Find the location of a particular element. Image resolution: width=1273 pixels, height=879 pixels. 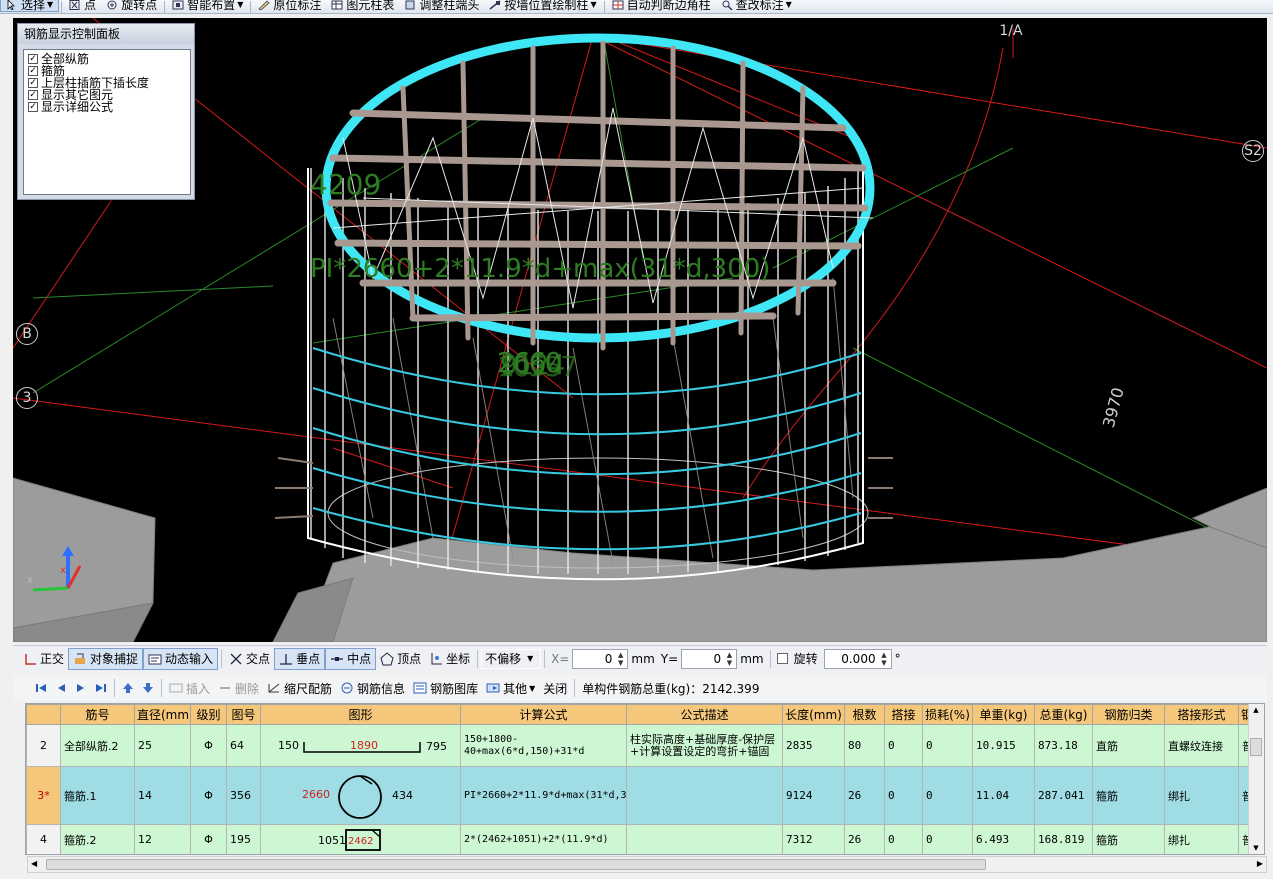

cell-unit-weight: 6.493 is located at coordinates (1003, 839).